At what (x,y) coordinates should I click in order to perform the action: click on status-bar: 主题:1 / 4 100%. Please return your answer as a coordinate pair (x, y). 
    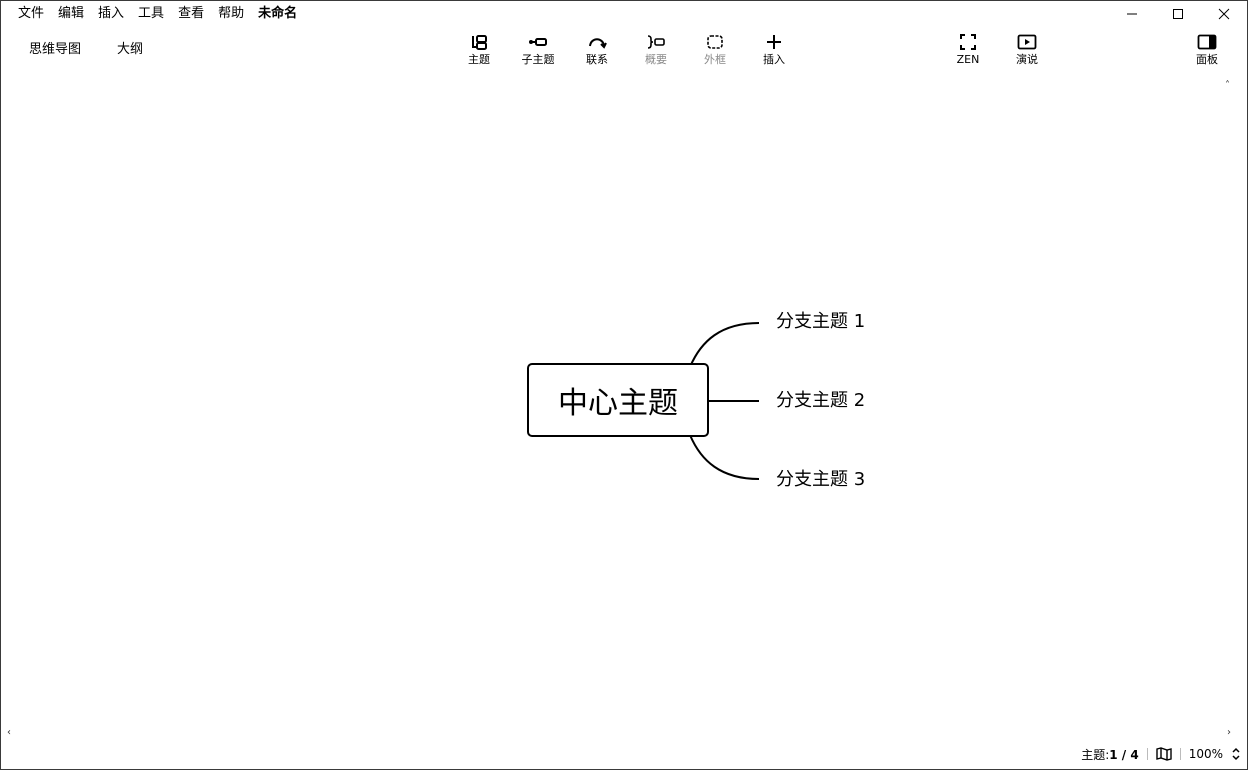
    Looking at the image, I should click on (1161, 754).